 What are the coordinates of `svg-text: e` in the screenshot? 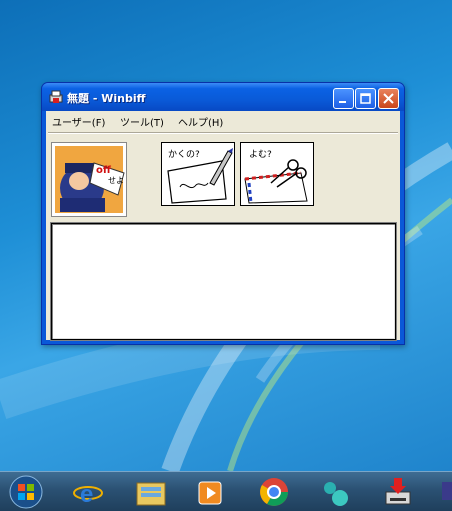 It's located at (86, 494).